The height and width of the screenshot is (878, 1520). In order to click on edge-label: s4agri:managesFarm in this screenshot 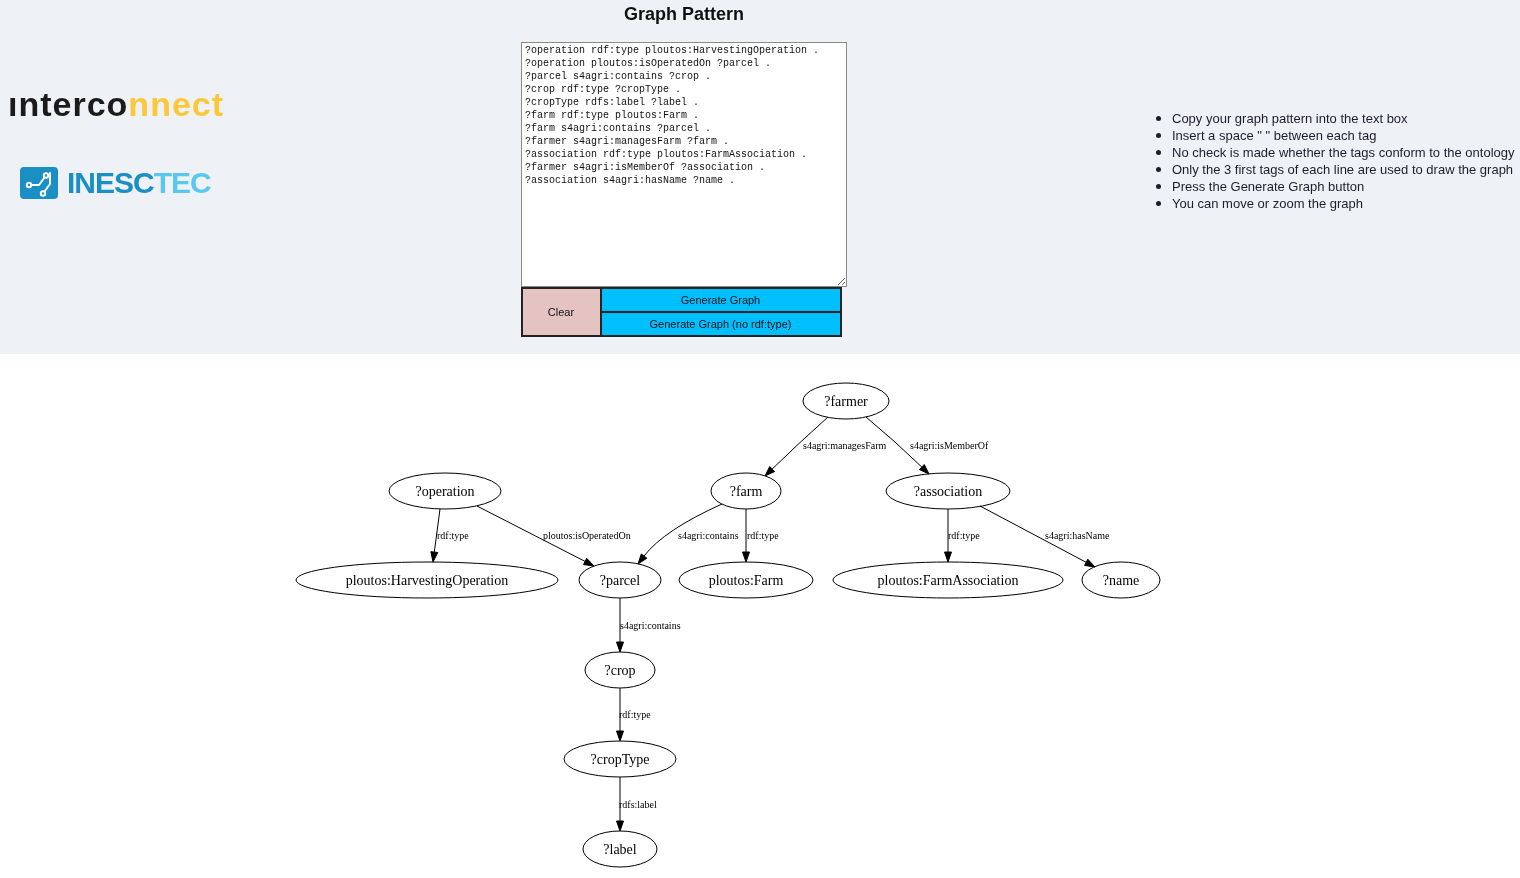, I will do `click(845, 445)`.